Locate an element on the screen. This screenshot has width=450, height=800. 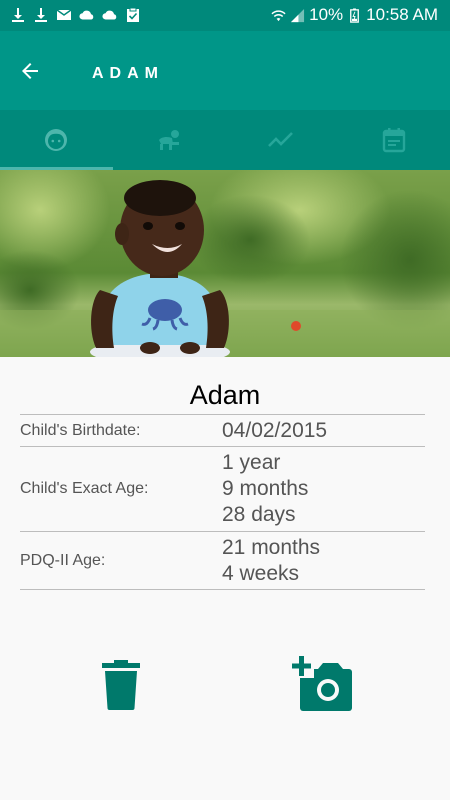
birthdate-row: Child's Birthdate: 04/02/2015 is located at coordinates (222, 431).